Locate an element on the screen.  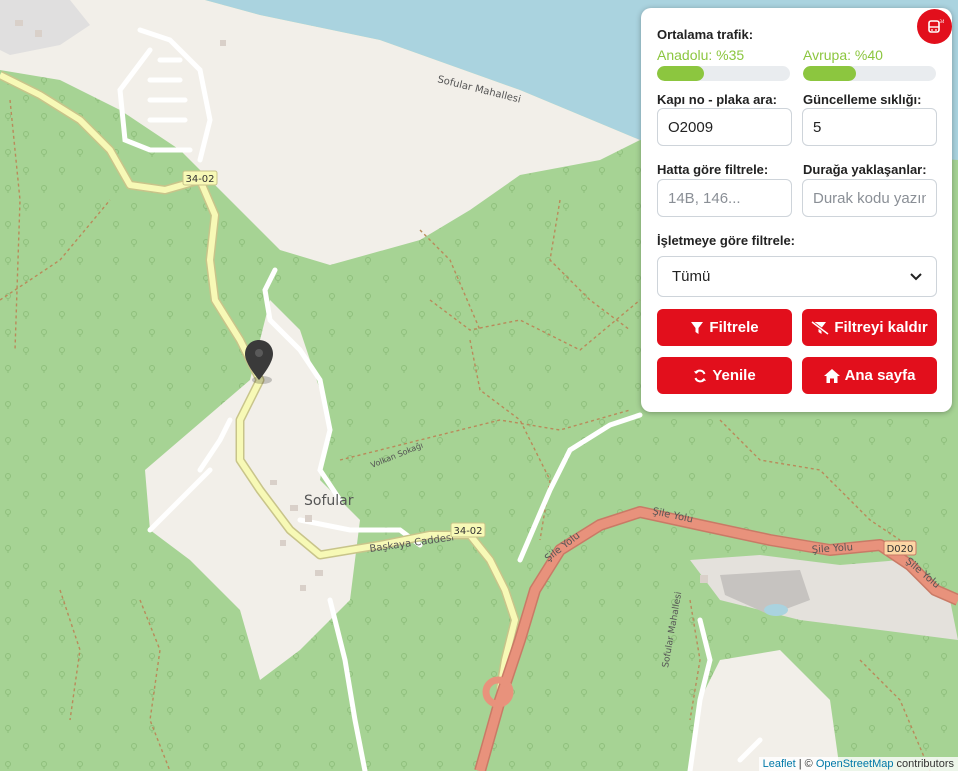
home-button-label: Ana sayfa is located at coordinates (880, 375).